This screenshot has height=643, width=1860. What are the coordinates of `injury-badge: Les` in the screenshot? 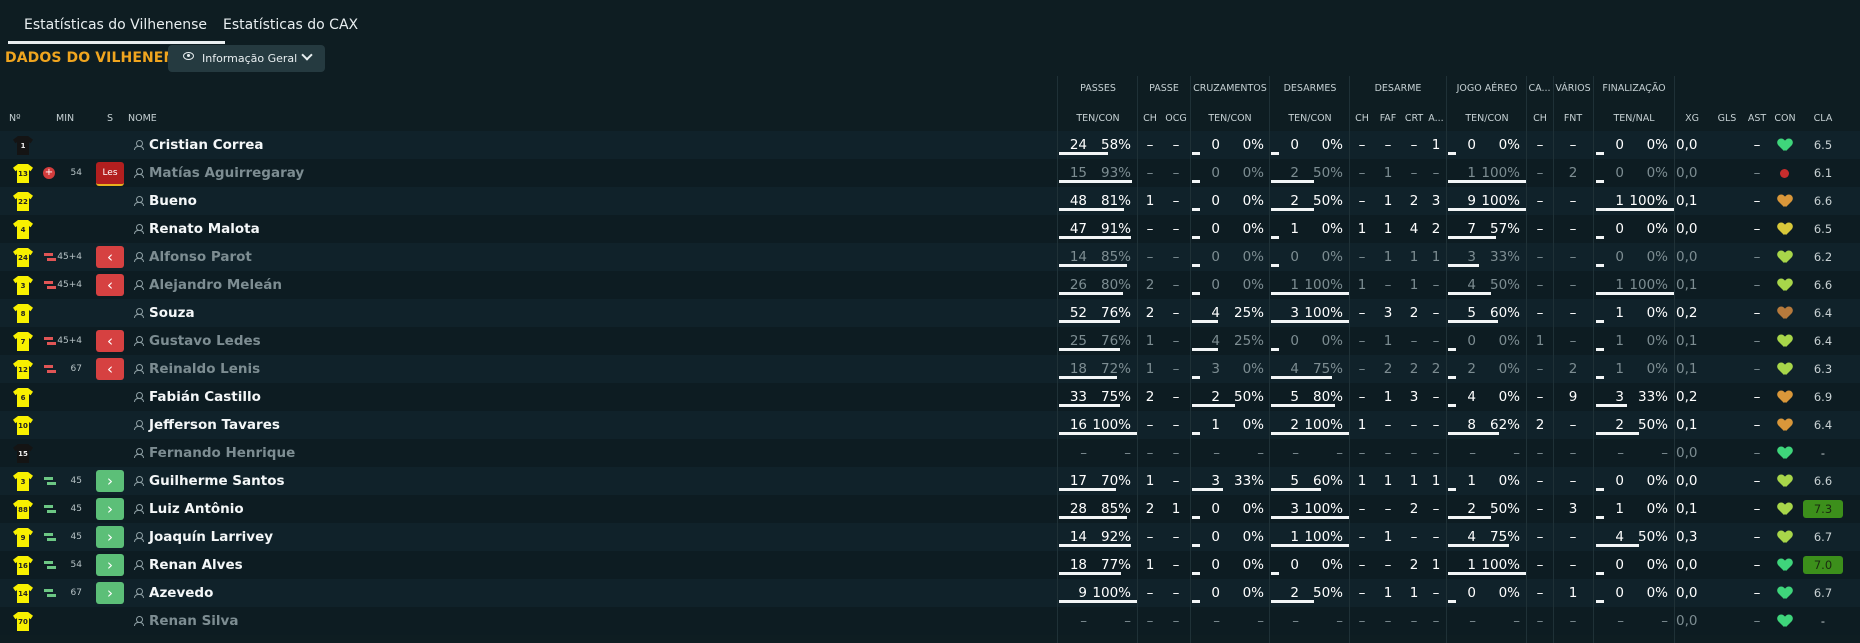 It's located at (110, 174).